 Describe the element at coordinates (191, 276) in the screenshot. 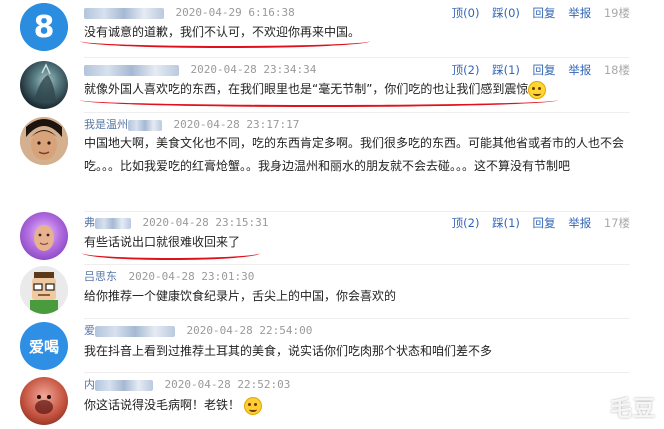

I see `comment-time: 2020-04-28 23:01:30` at that location.